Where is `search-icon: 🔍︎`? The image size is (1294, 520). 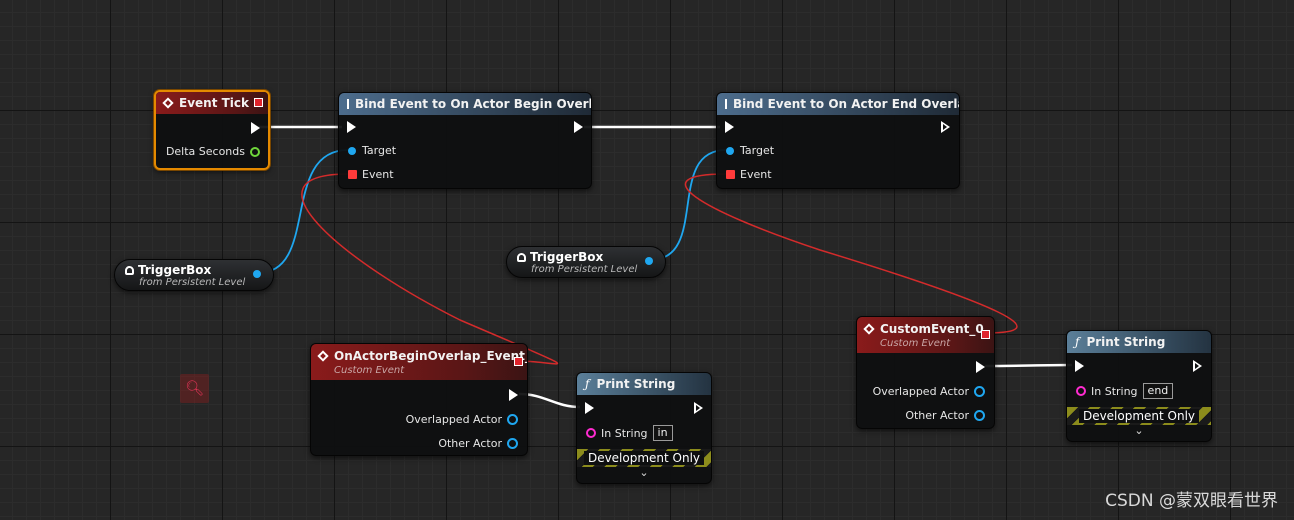
search-icon: 🔍︎ is located at coordinates (194, 388).